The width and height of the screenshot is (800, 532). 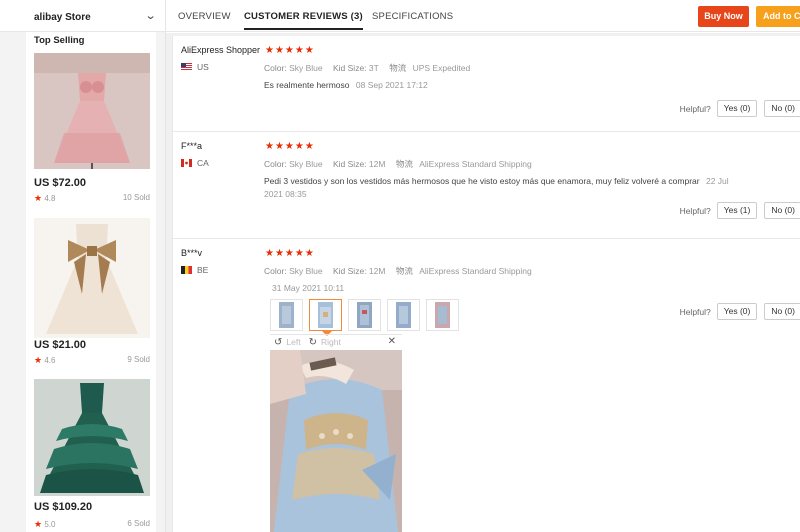 What do you see at coordinates (336, 441) in the screenshot?
I see `review-photo-enlarged` at bounding box center [336, 441].